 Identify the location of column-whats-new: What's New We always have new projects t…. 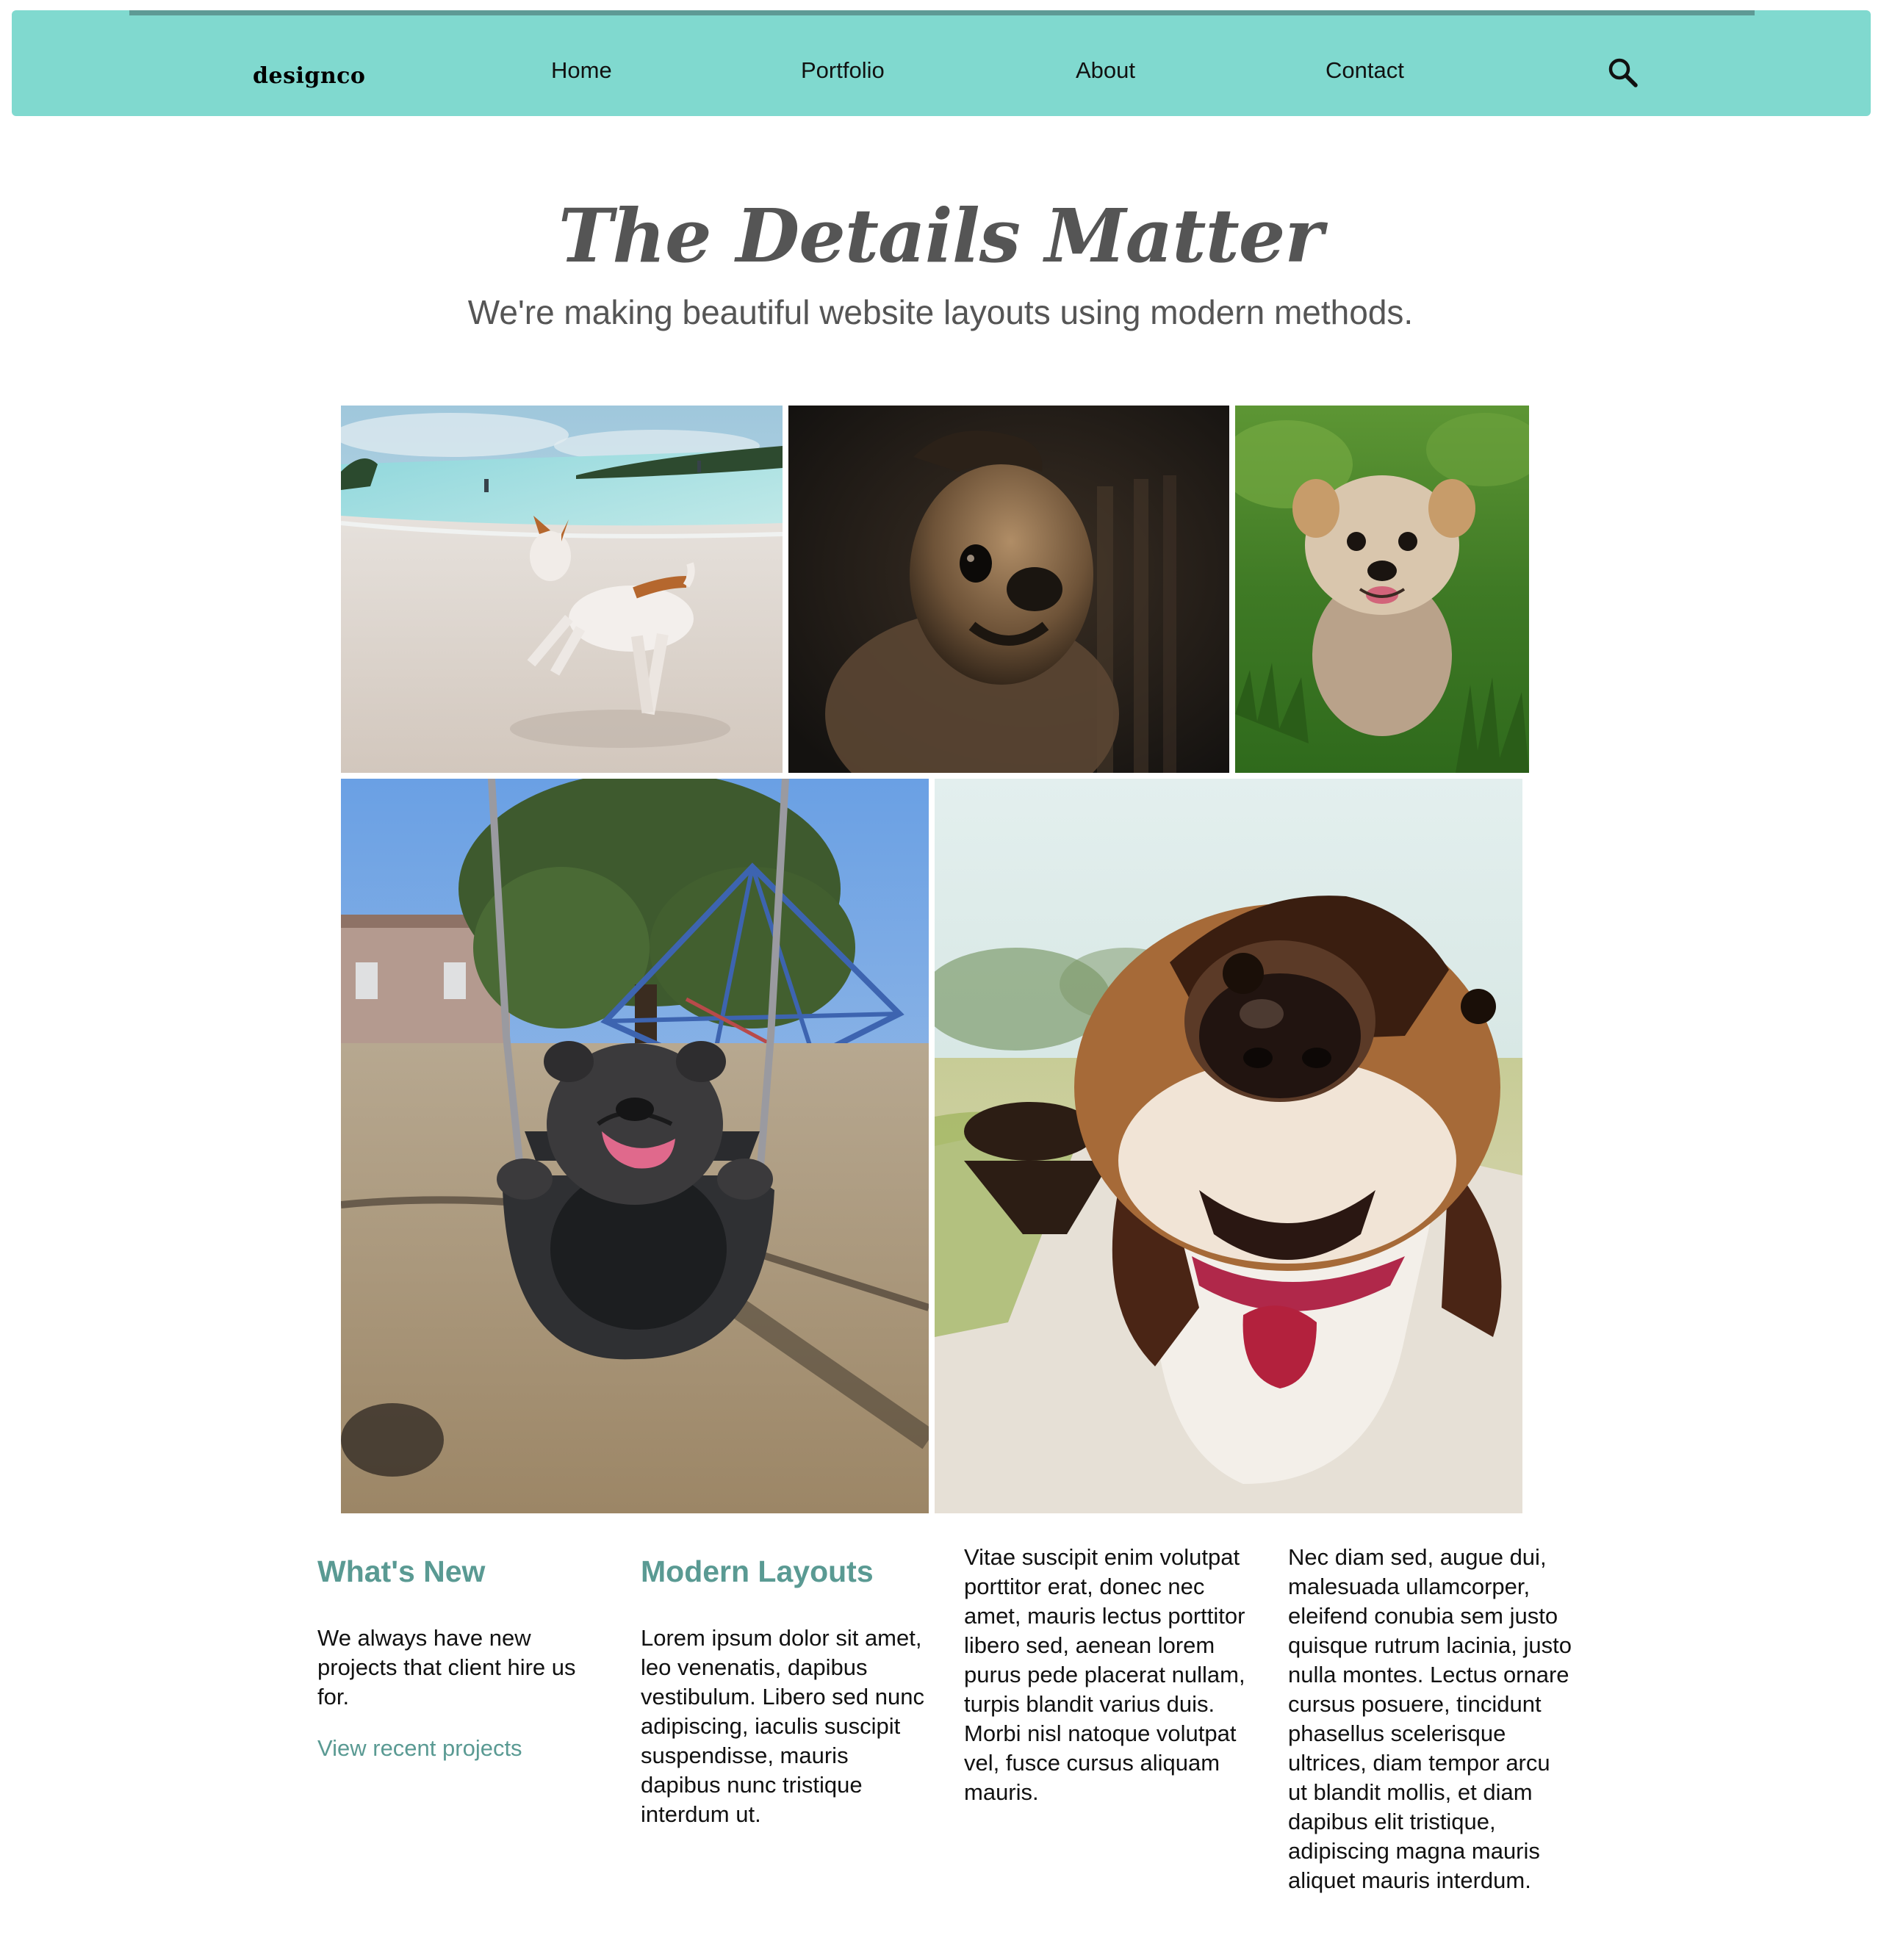
(461, 1653).